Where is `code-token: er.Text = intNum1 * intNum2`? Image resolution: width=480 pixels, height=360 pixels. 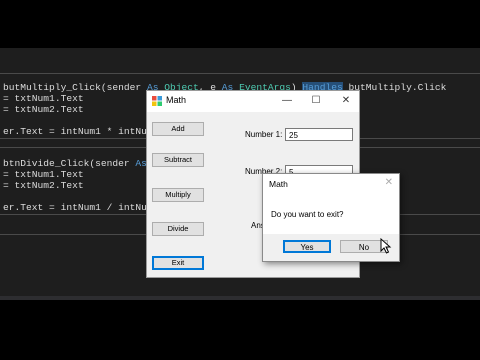 code-token: er.Text = intNum1 * intNum2 is located at coordinates (81, 131).